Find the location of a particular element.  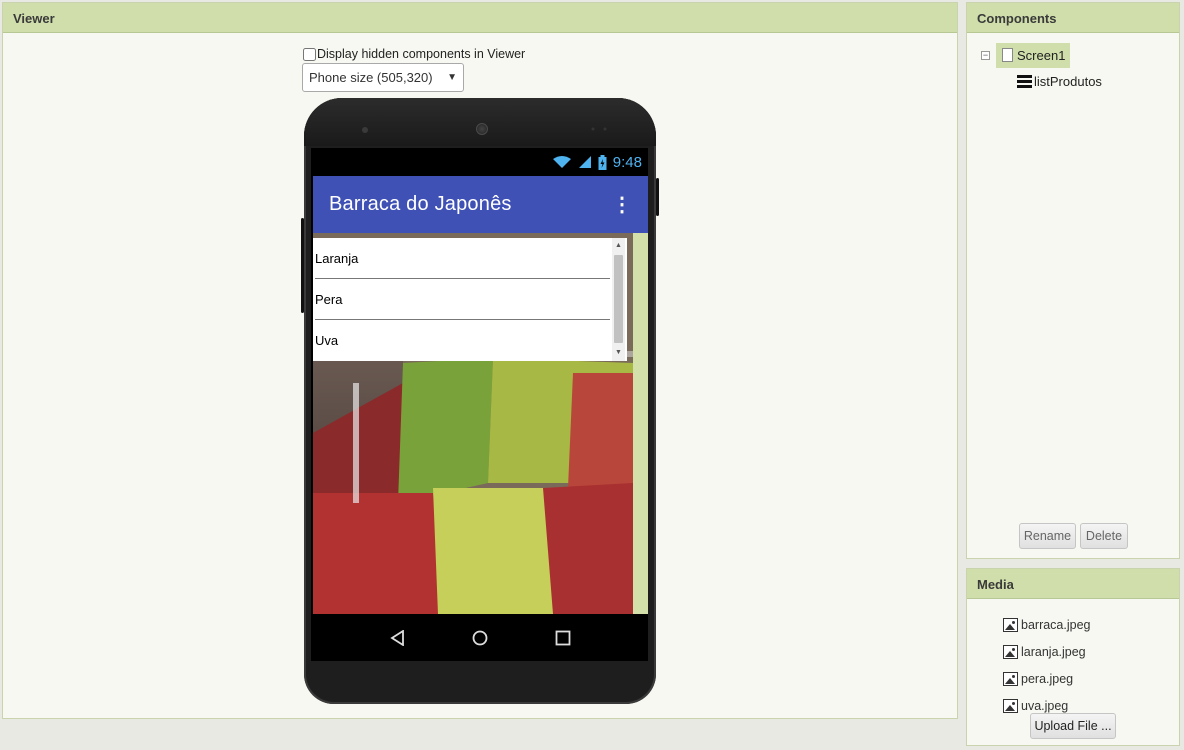

app-bar: Barraca do Japonês ⋮ is located at coordinates (480, 204).